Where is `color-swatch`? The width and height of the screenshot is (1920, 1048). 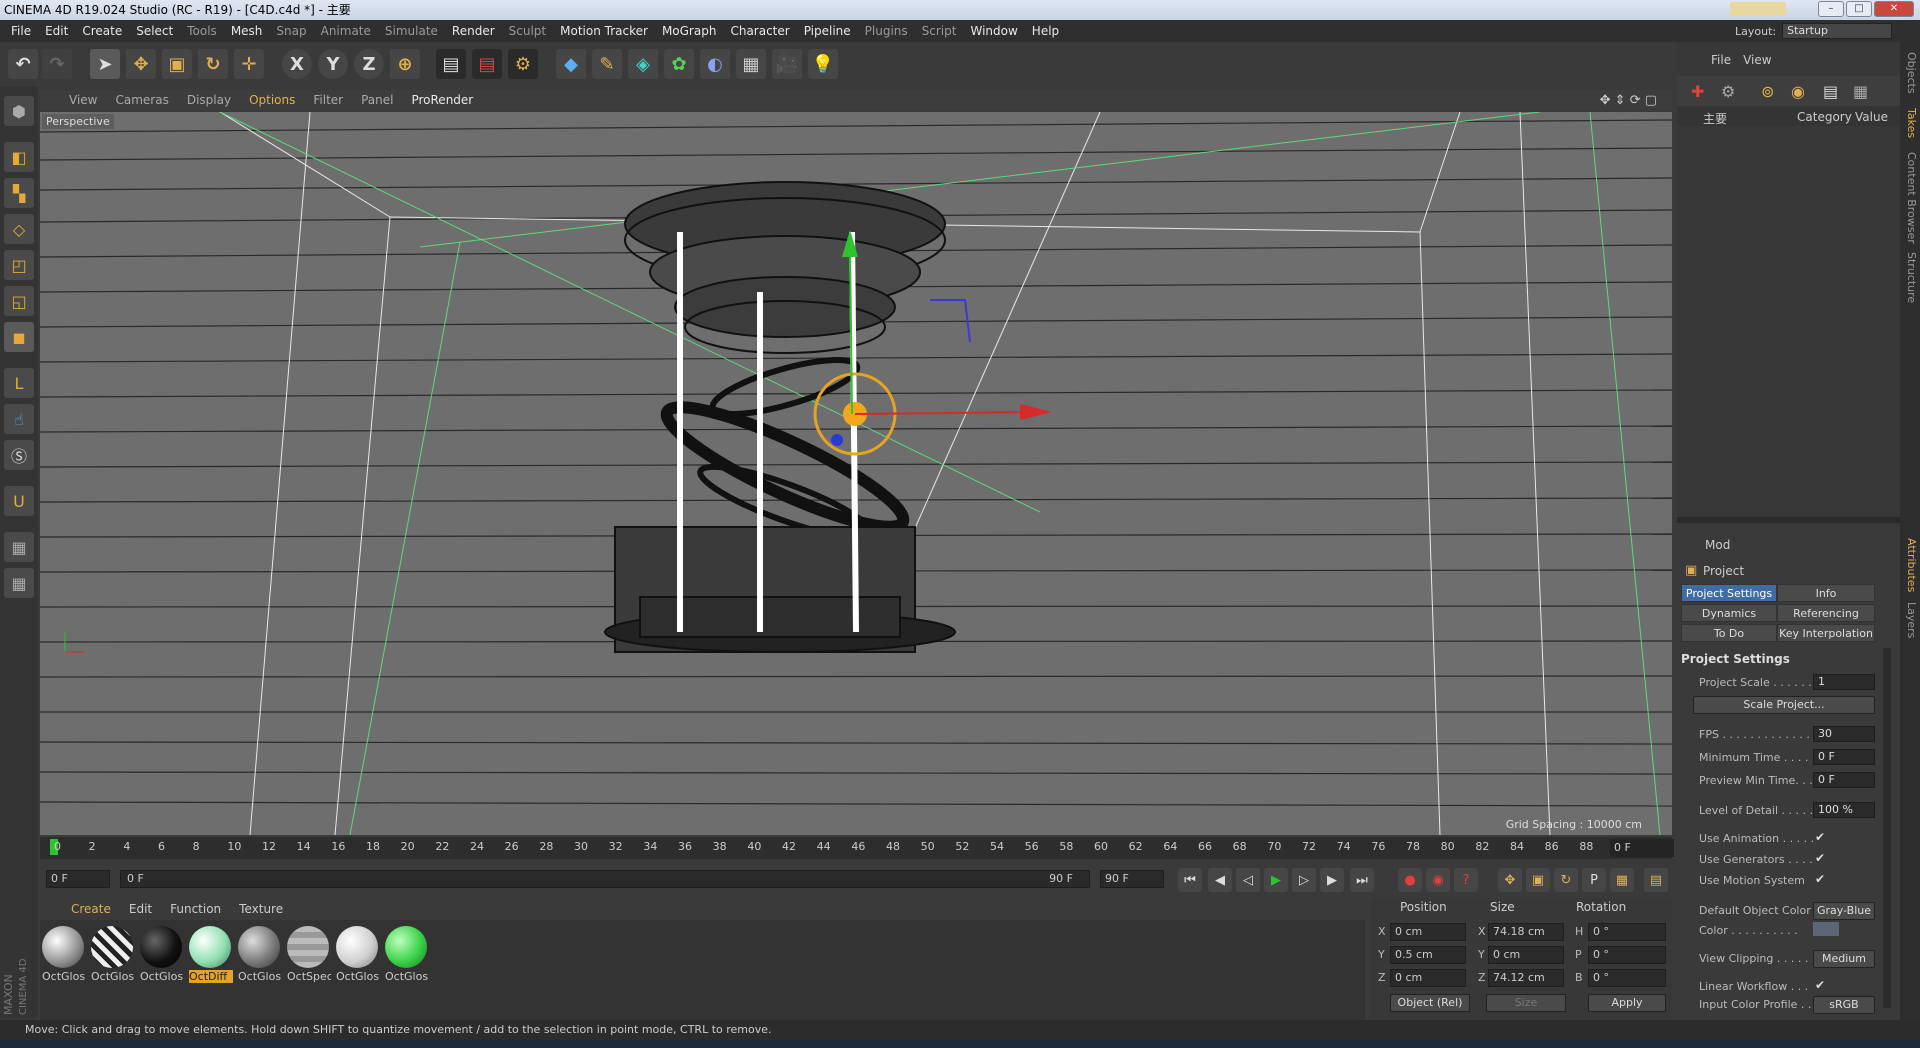 color-swatch is located at coordinates (1826, 929).